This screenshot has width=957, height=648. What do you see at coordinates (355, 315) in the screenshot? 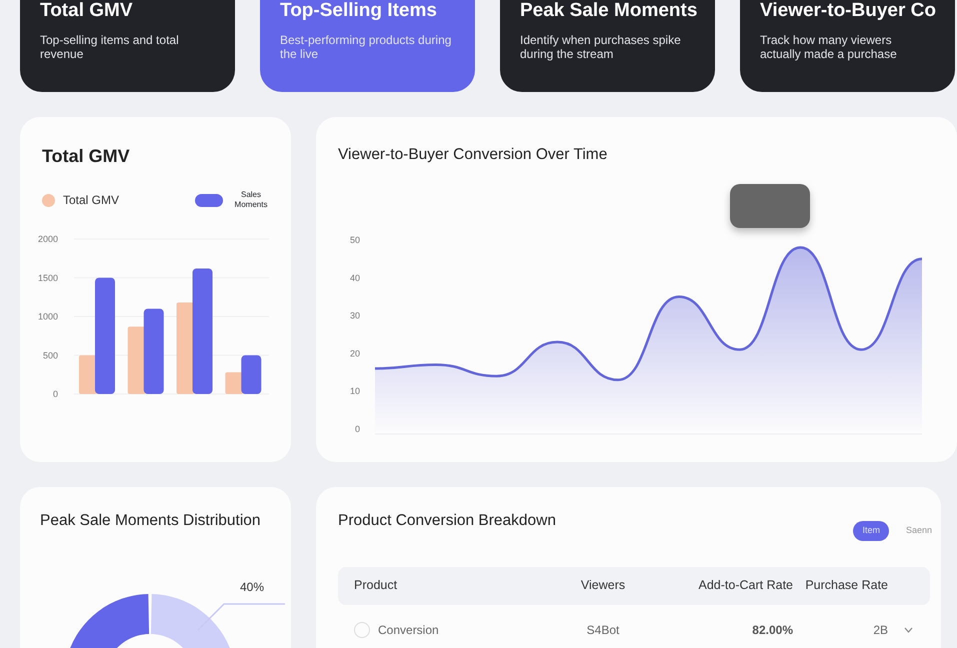
I see `axis-label: 30` at bounding box center [355, 315].